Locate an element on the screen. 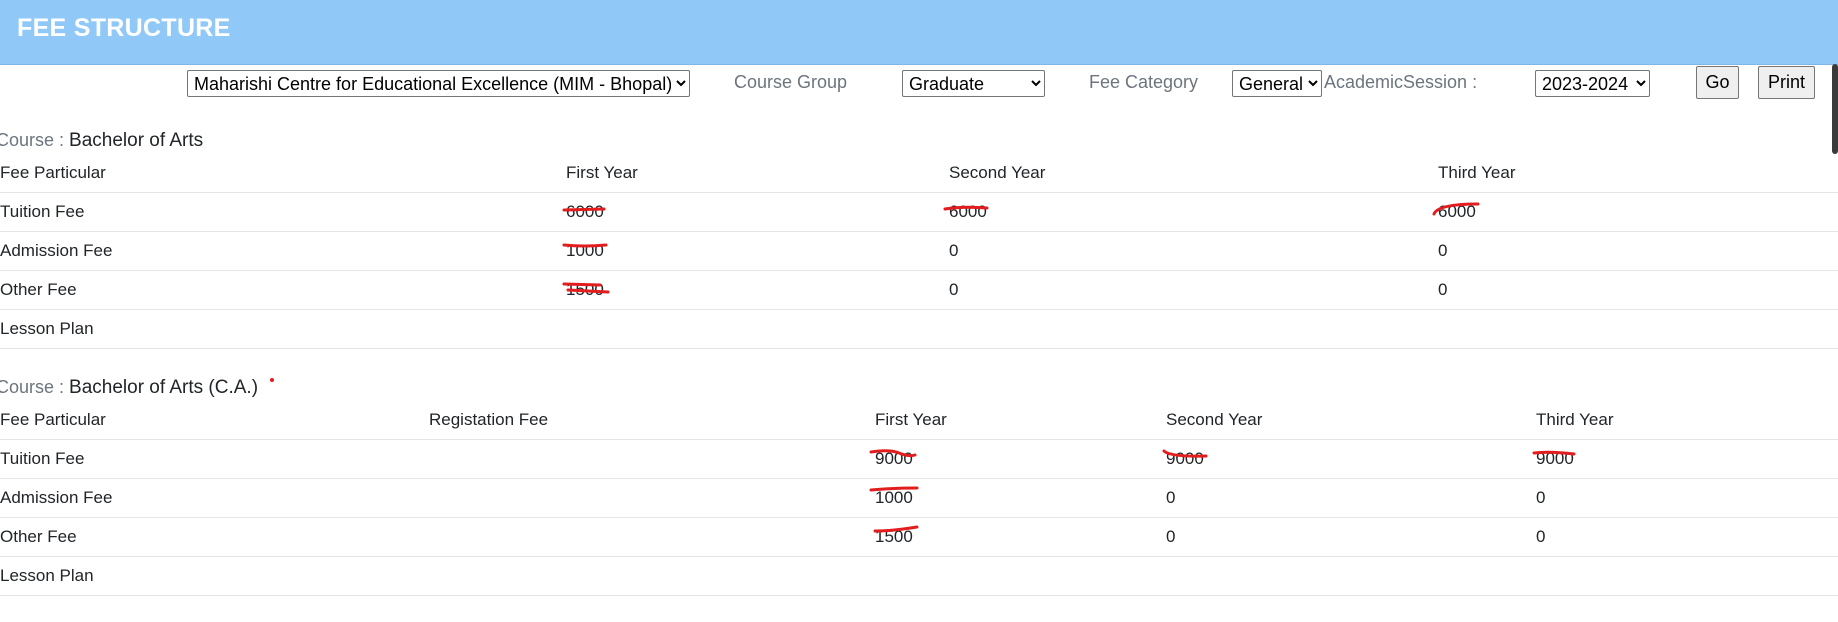 The image size is (1838, 622). table-row: Tuition Fee 9000 9000 9000 is located at coordinates (919, 459).